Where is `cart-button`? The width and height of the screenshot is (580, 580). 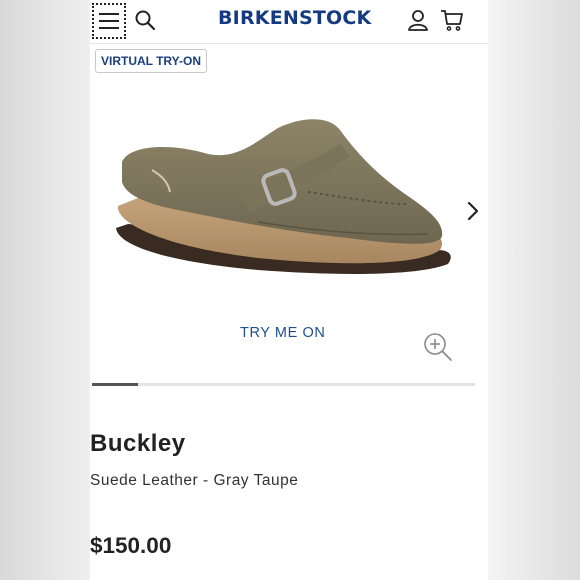 cart-button is located at coordinates (452, 20).